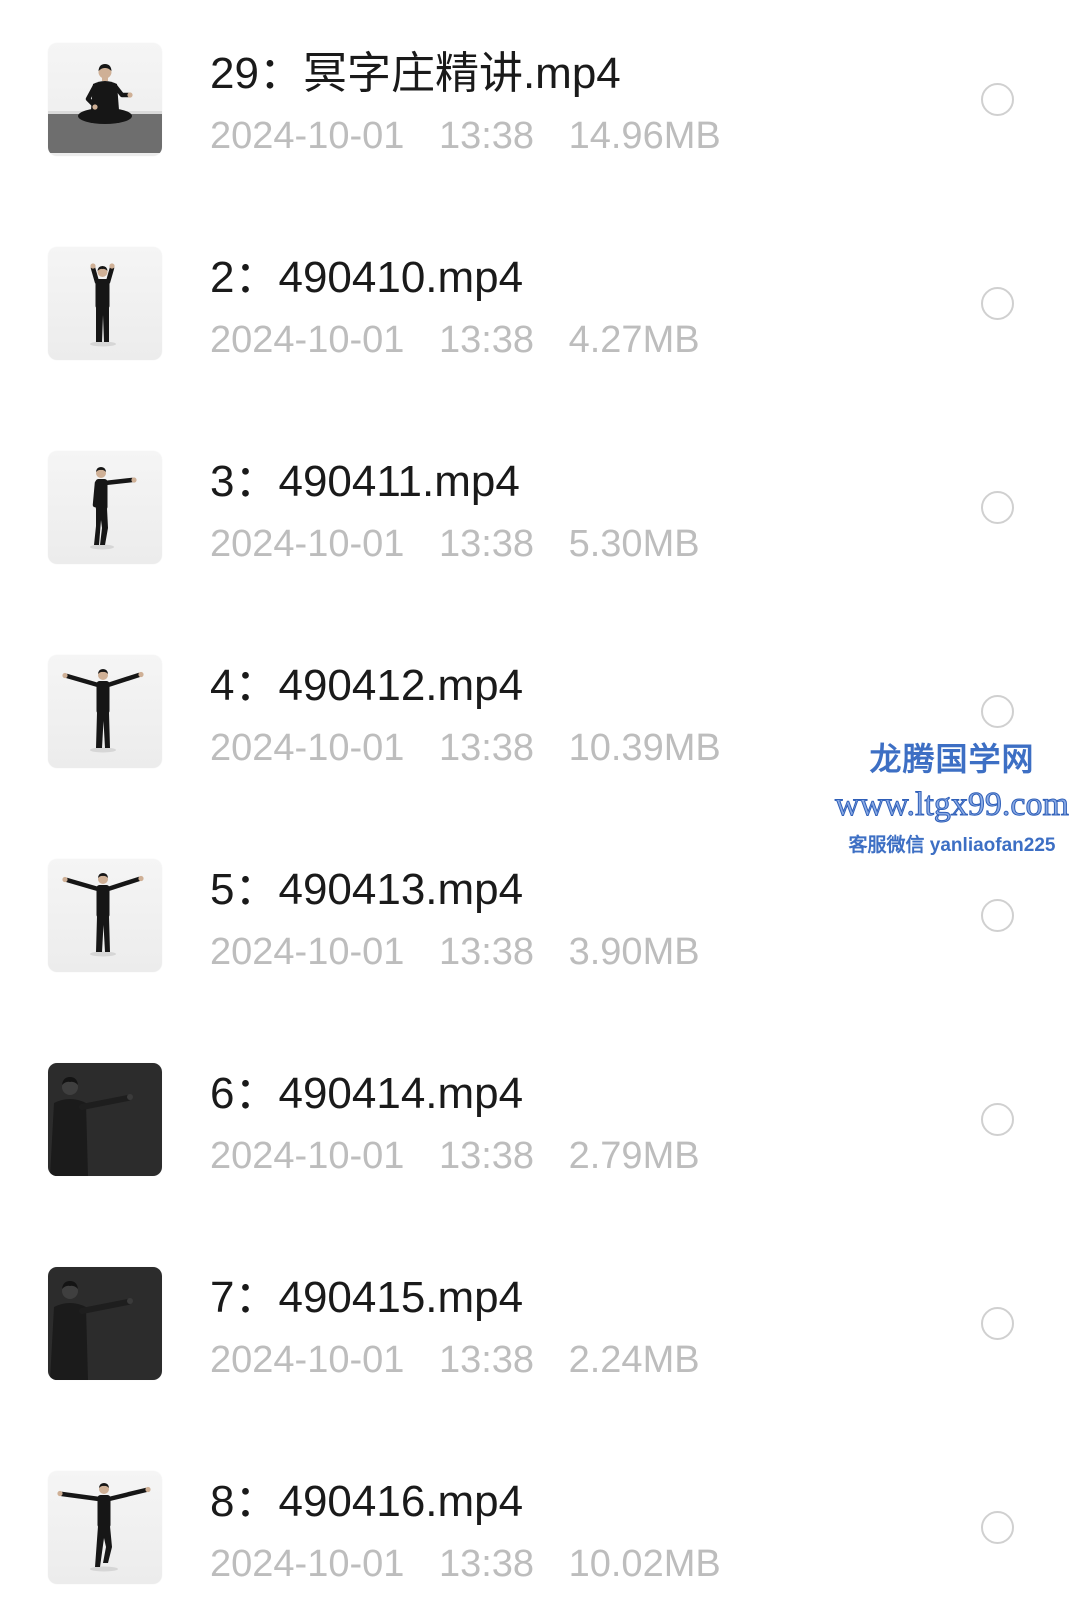 The width and height of the screenshot is (1080, 1608). I want to click on file-meta: 2024-10-01 13:38 10.39MB, so click(465, 748).